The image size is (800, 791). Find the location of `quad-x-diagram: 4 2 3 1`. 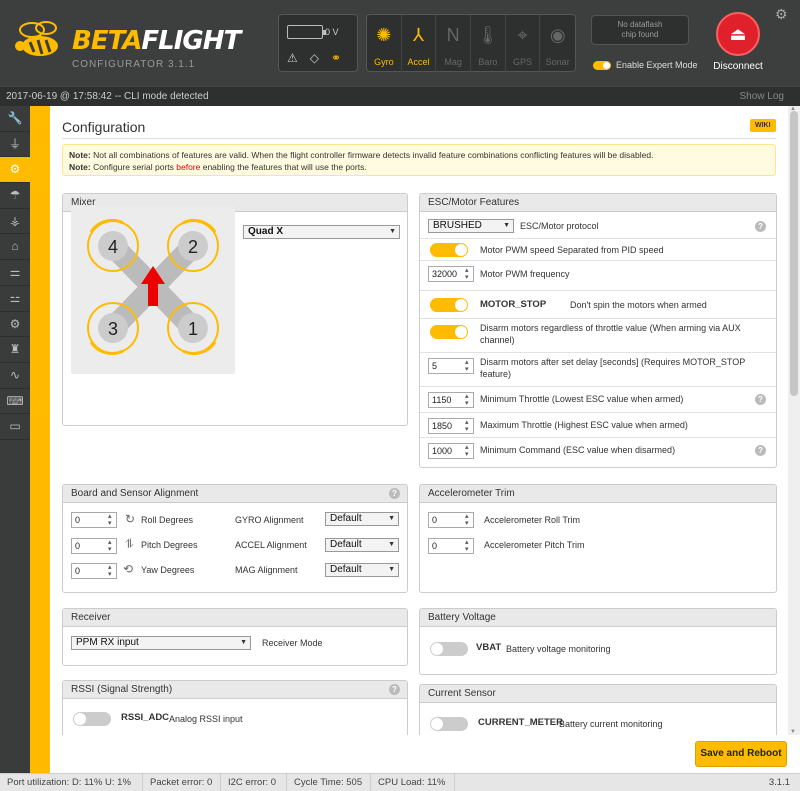

quad-x-diagram: 4 2 3 1 is located at coordinates (153, 290).